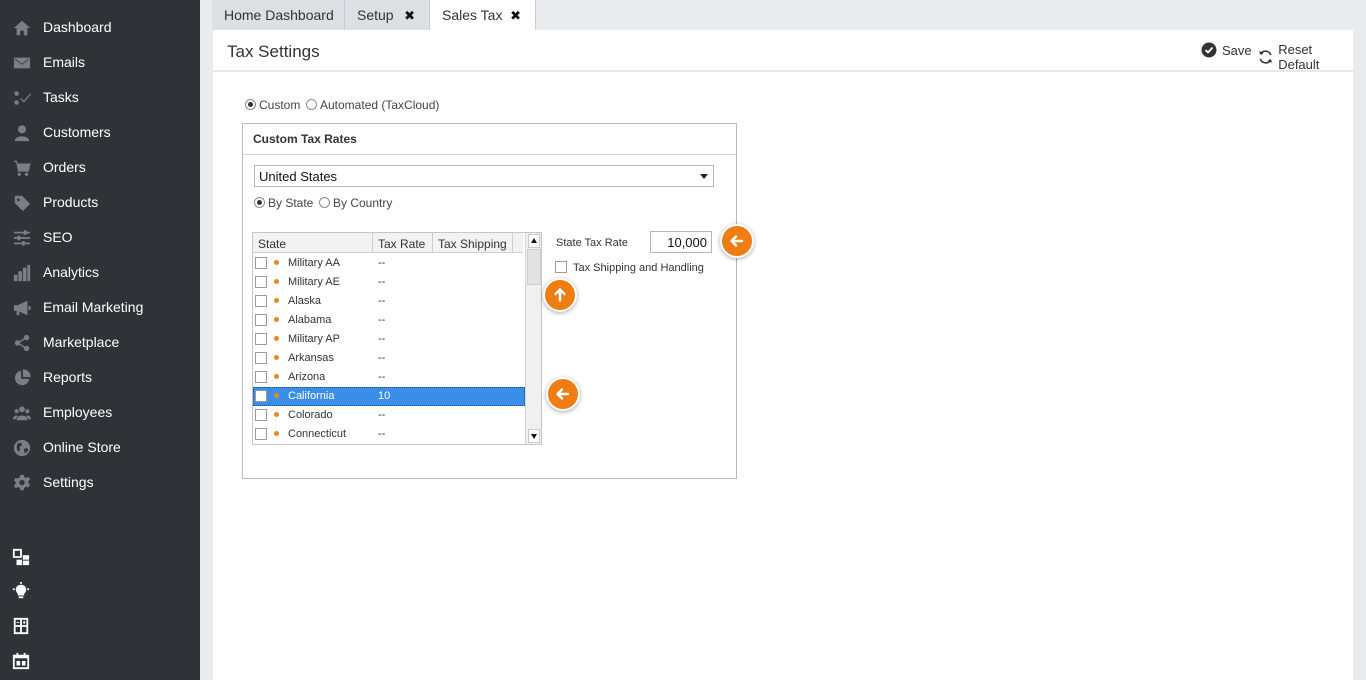 The width and height of the screenshot is (1366, 680). What do you see at coordinates (100, 377) in the screenshot?
I see `sidebar-item-reports: Reports` at bounding box center [100, 377].